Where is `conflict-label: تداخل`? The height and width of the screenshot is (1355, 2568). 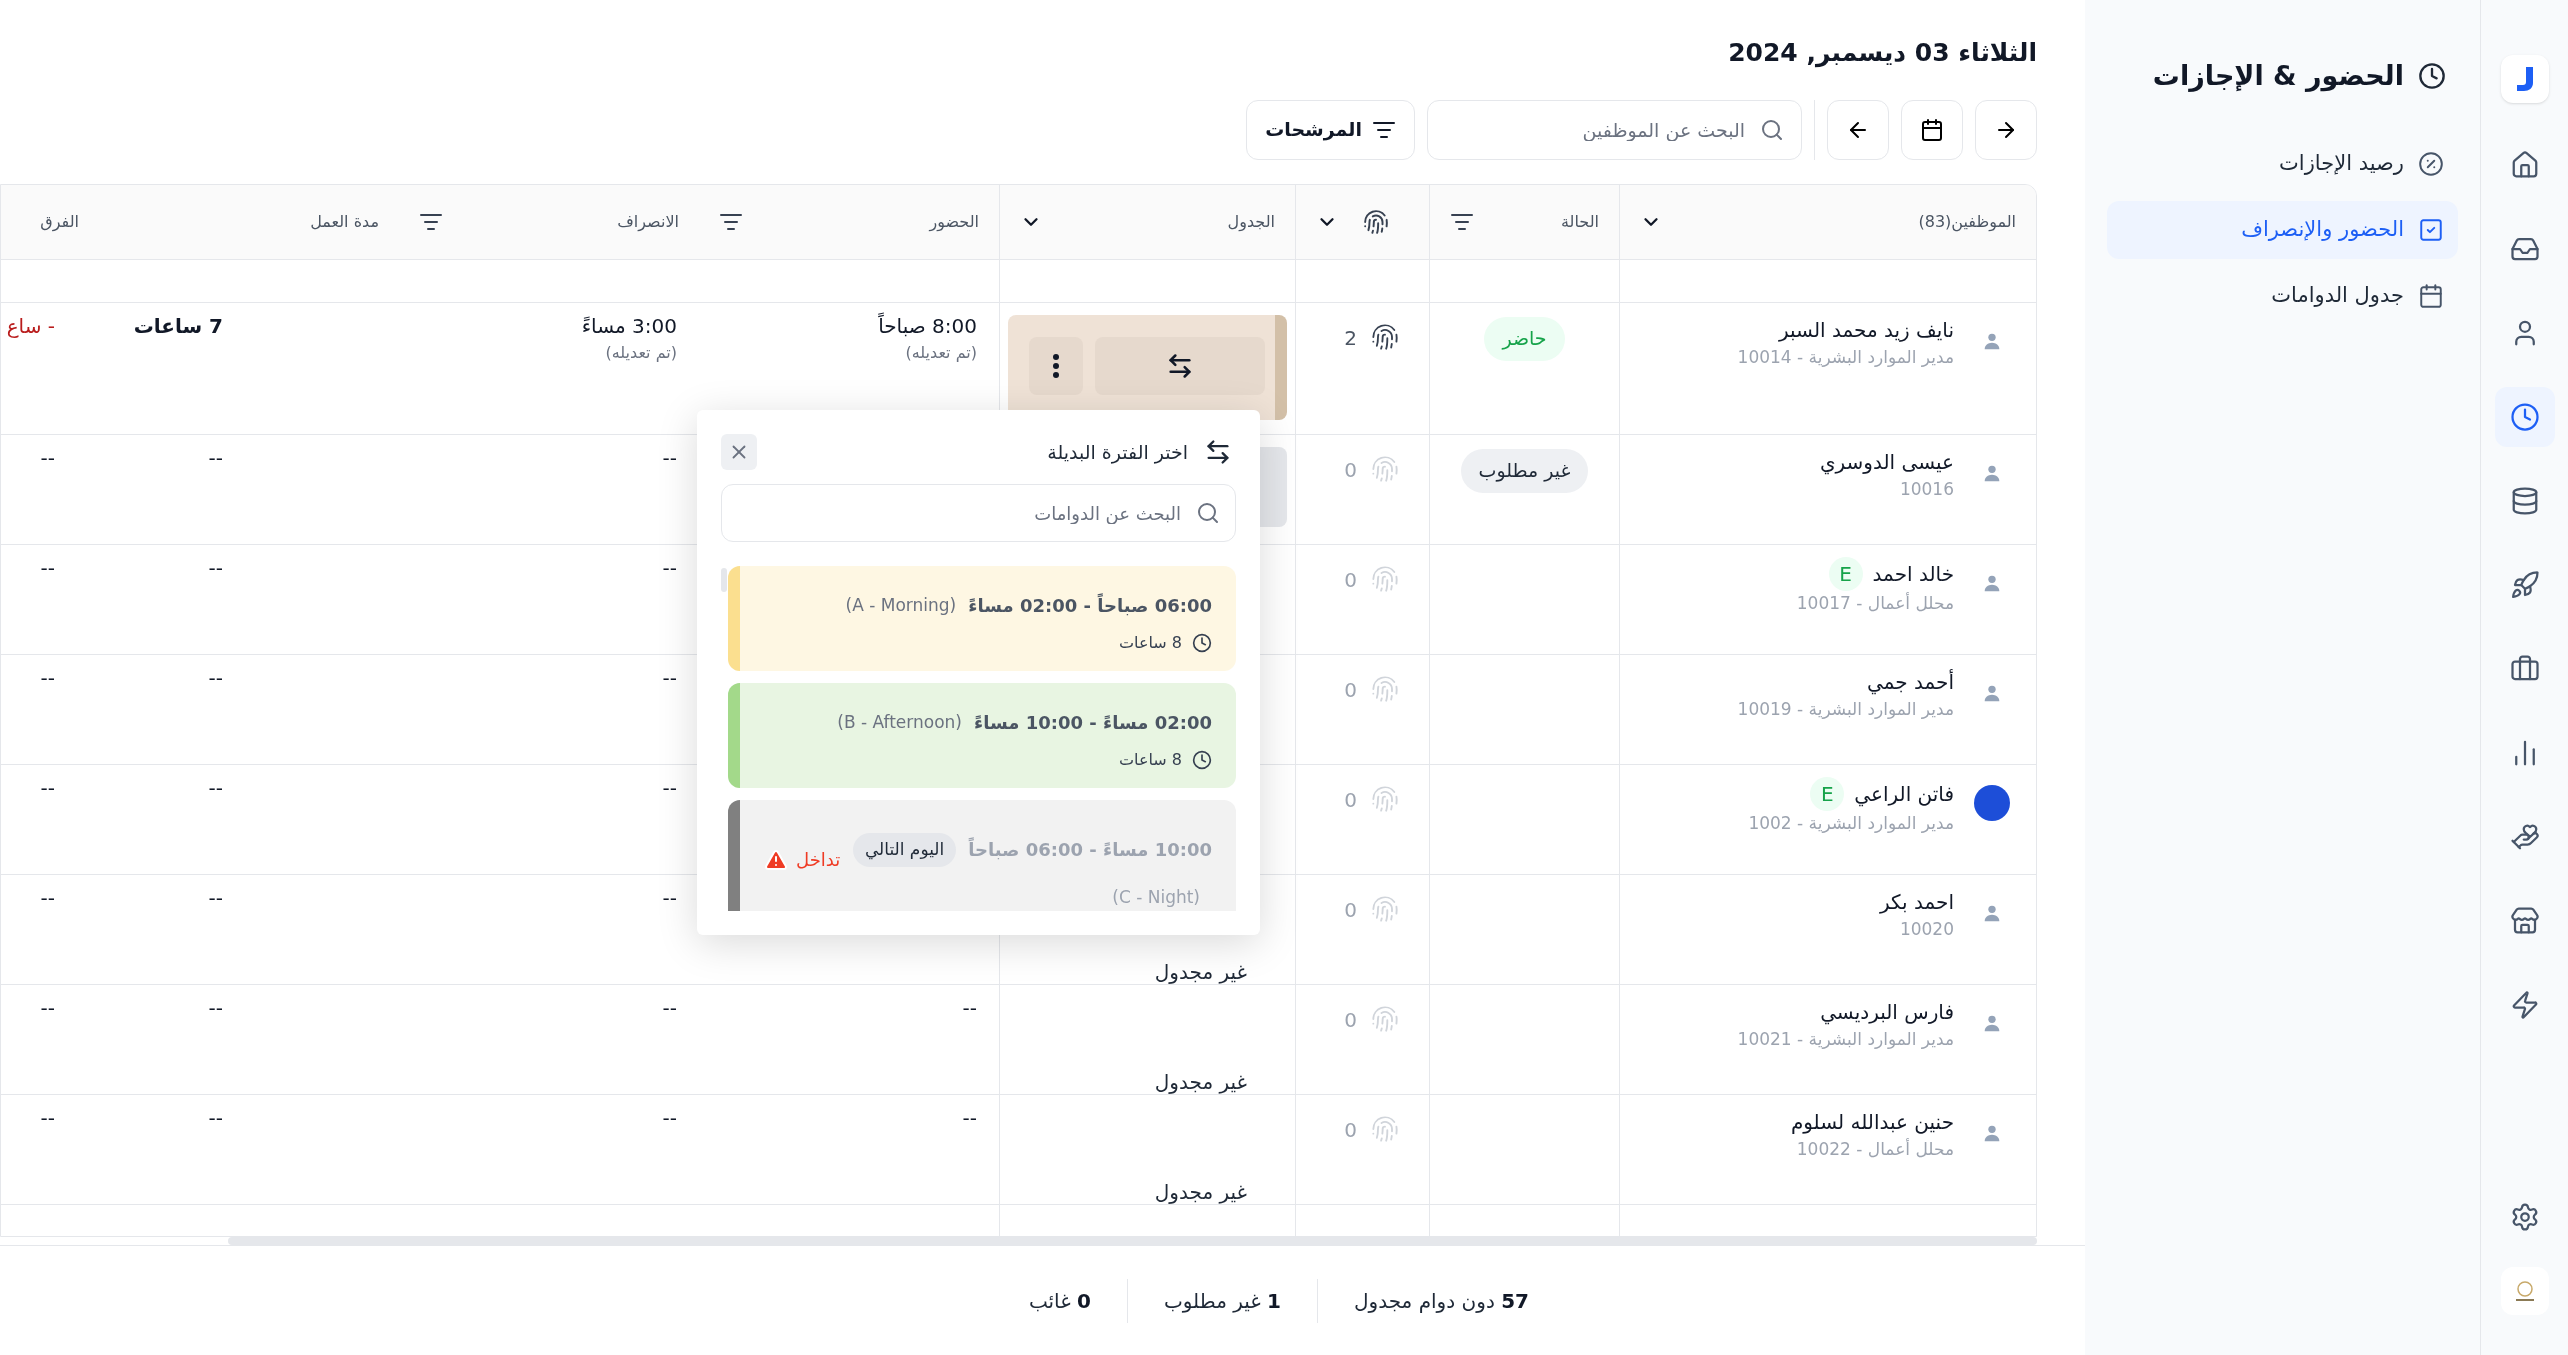
conflict-label: تداخل is located at coordinates (818, 860).